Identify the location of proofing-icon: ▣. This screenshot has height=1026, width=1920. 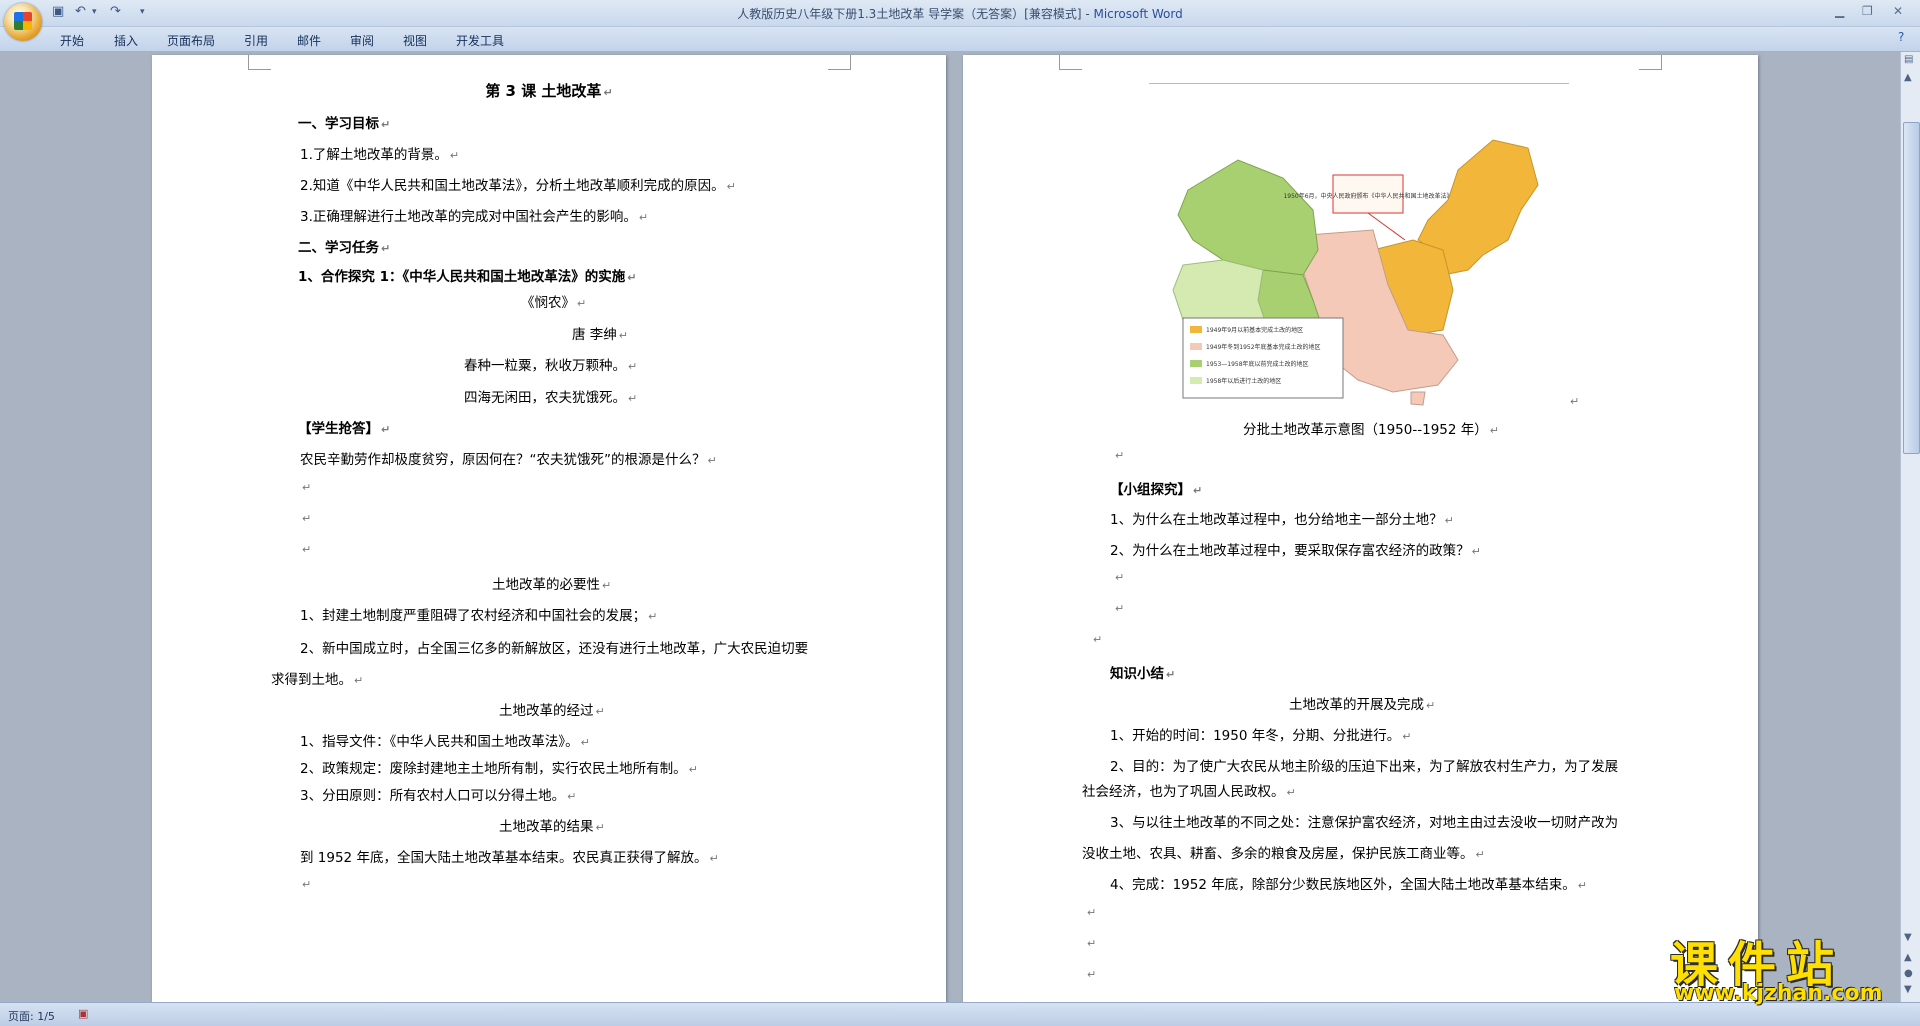
(83, 1013).